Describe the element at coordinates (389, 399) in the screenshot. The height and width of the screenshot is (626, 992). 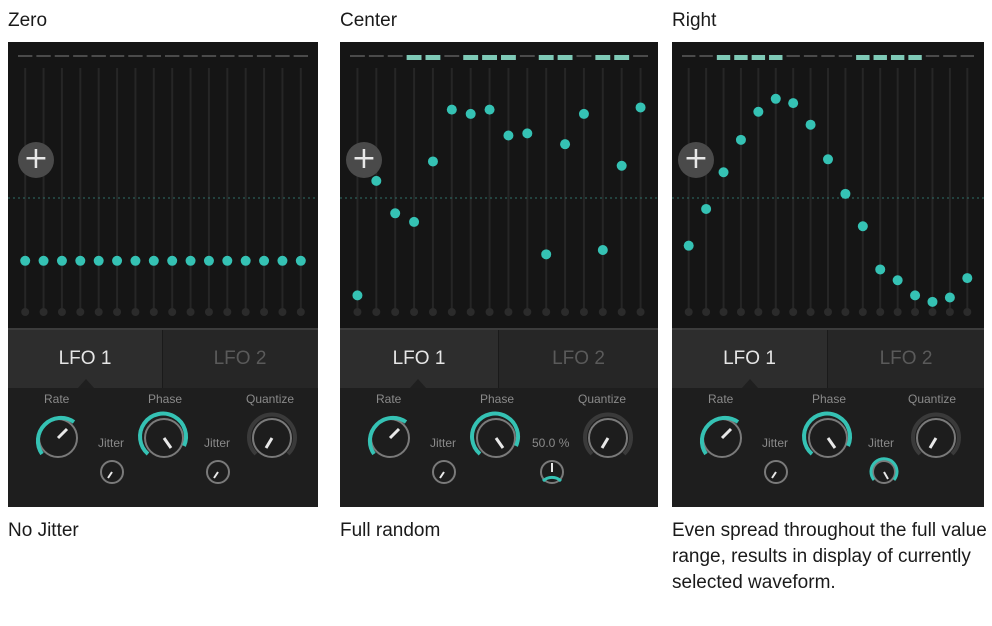
I see `rate-label: Rate` at that location.